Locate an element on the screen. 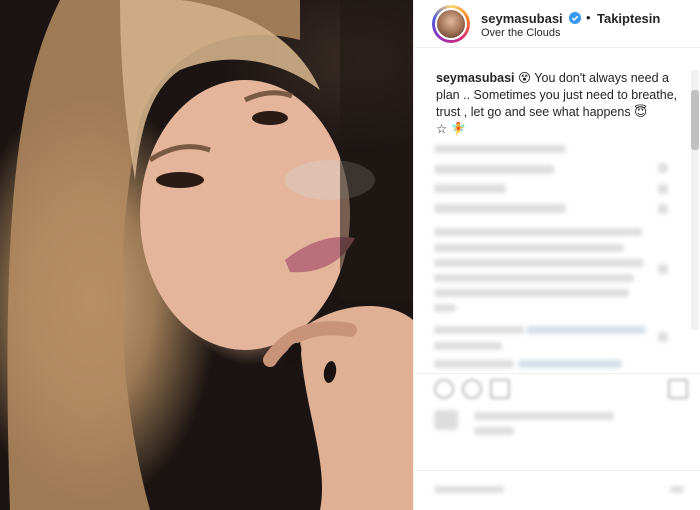 The height and width of the screenshot is (510, 700). comments-scrollbar is located at coordinates (695, 200).